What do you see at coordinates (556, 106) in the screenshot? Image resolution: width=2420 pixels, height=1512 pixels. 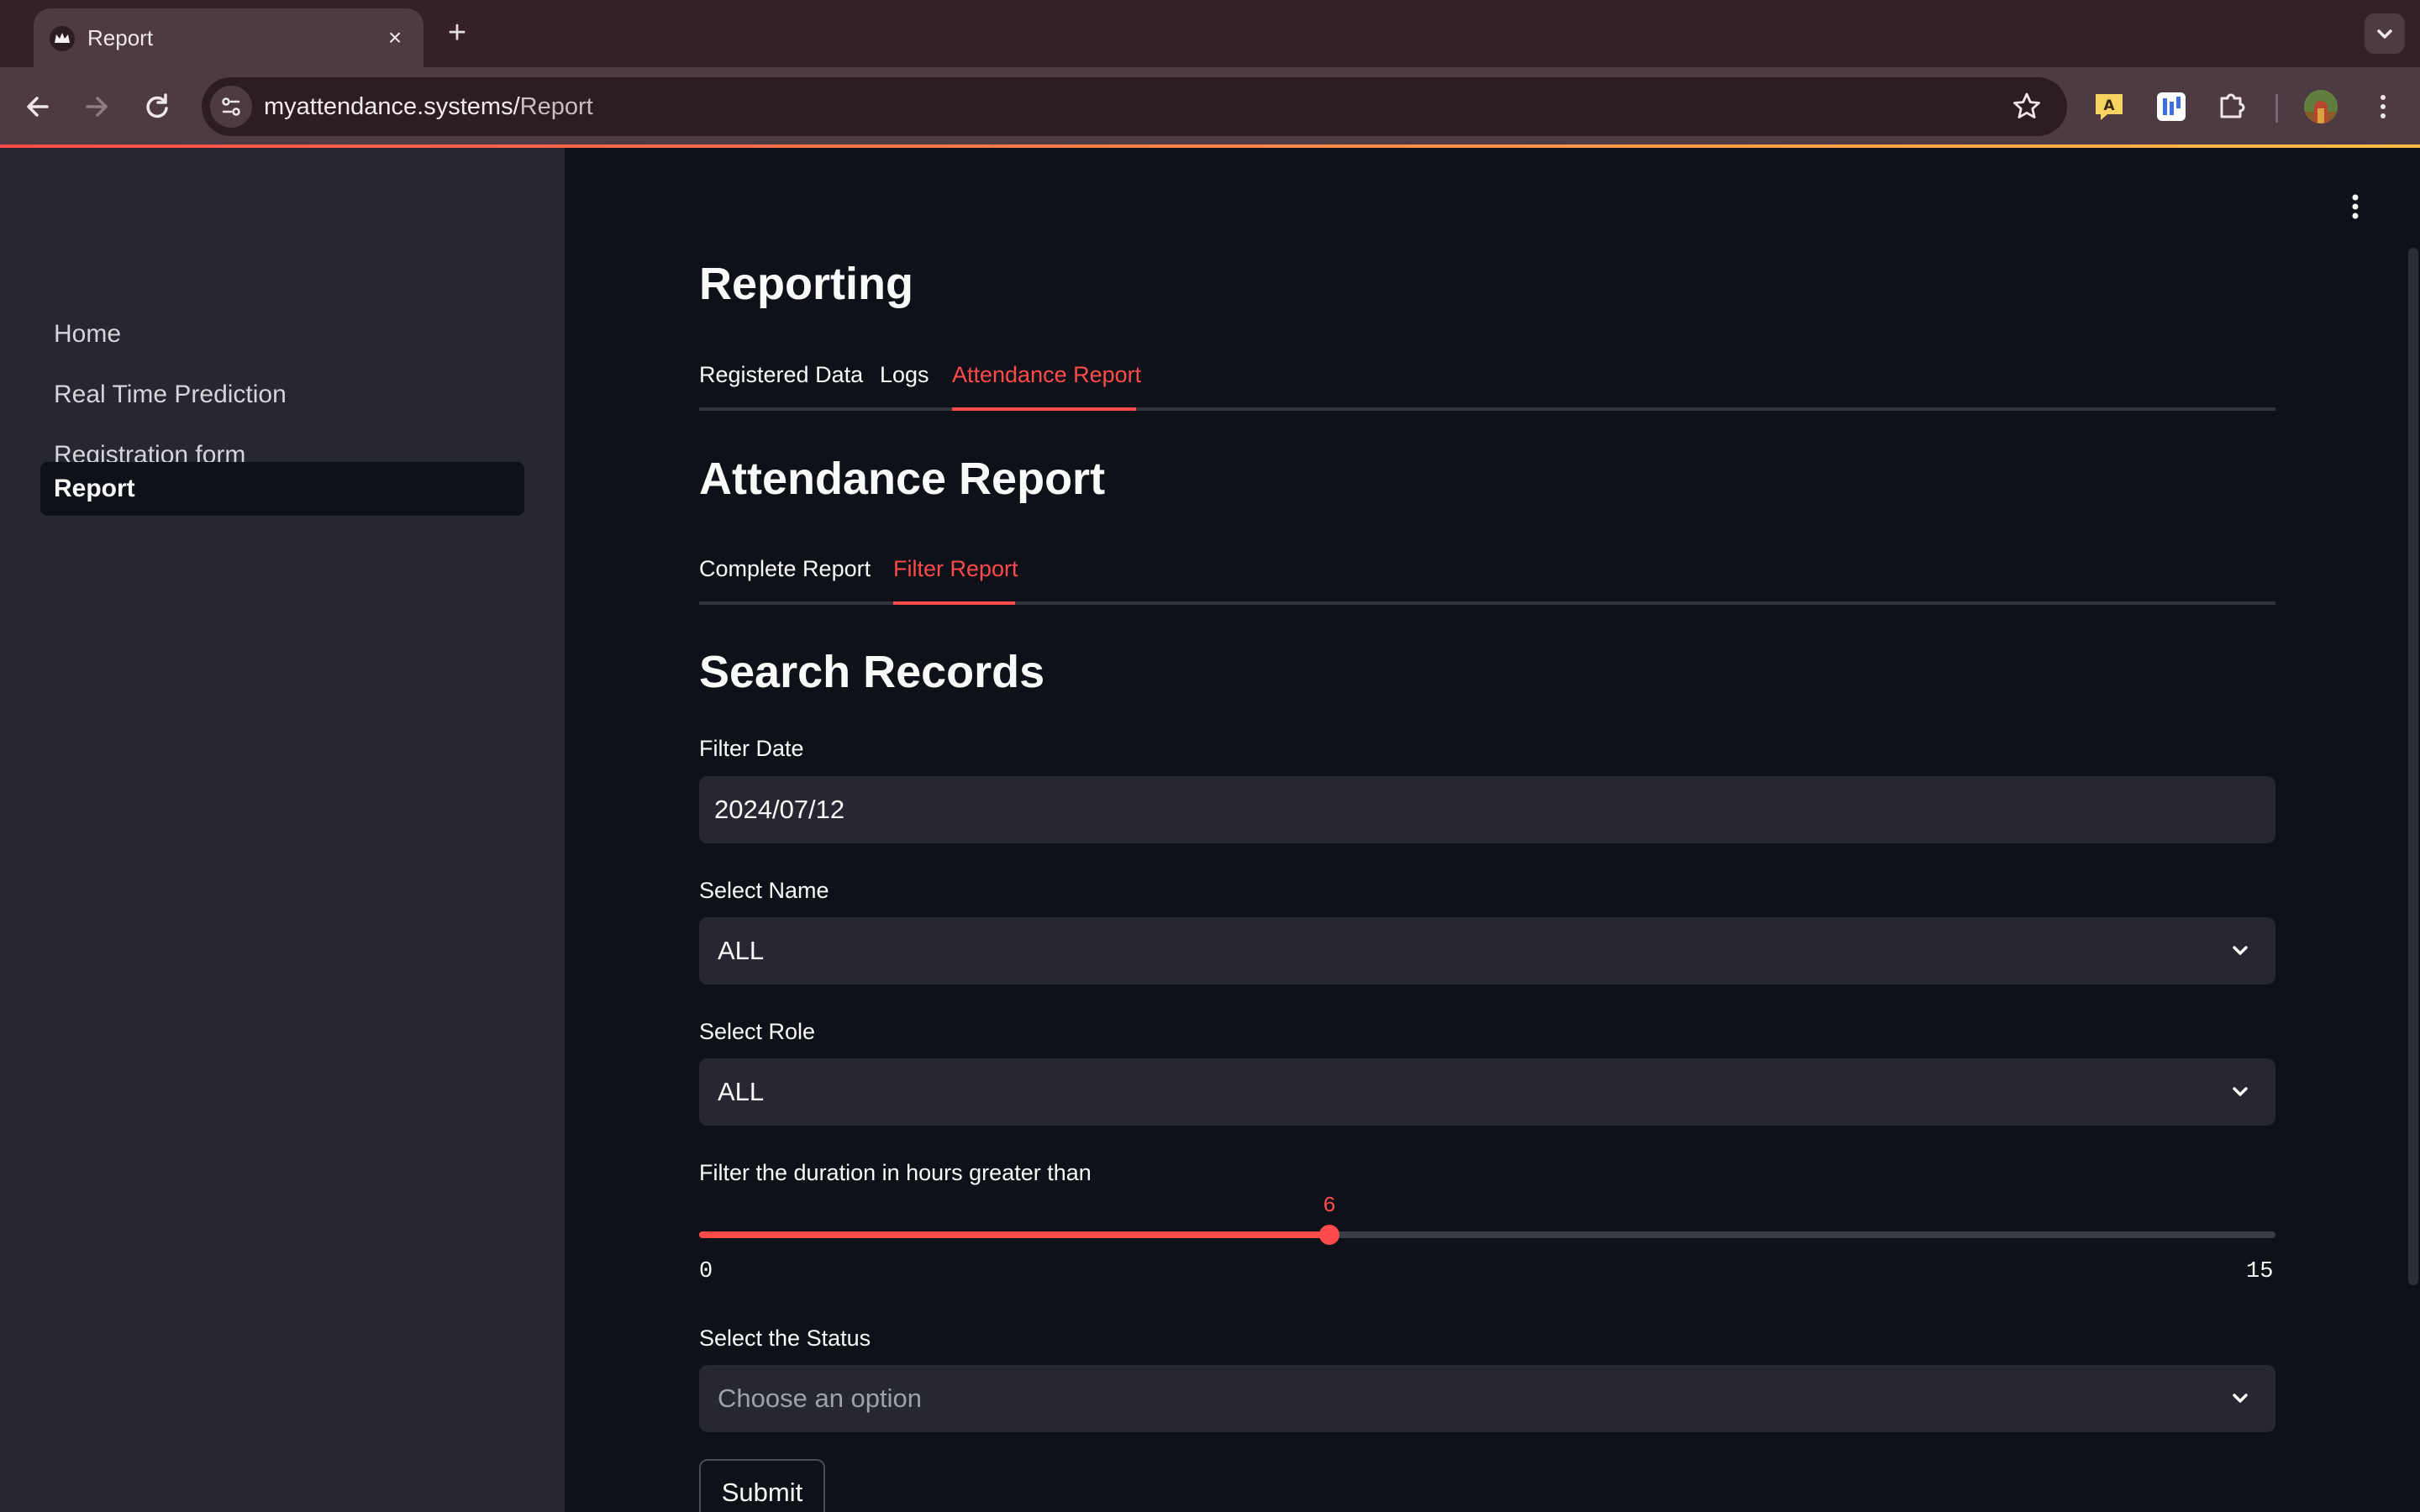 I see `url-path: Report` at bounding box center [556, 106].